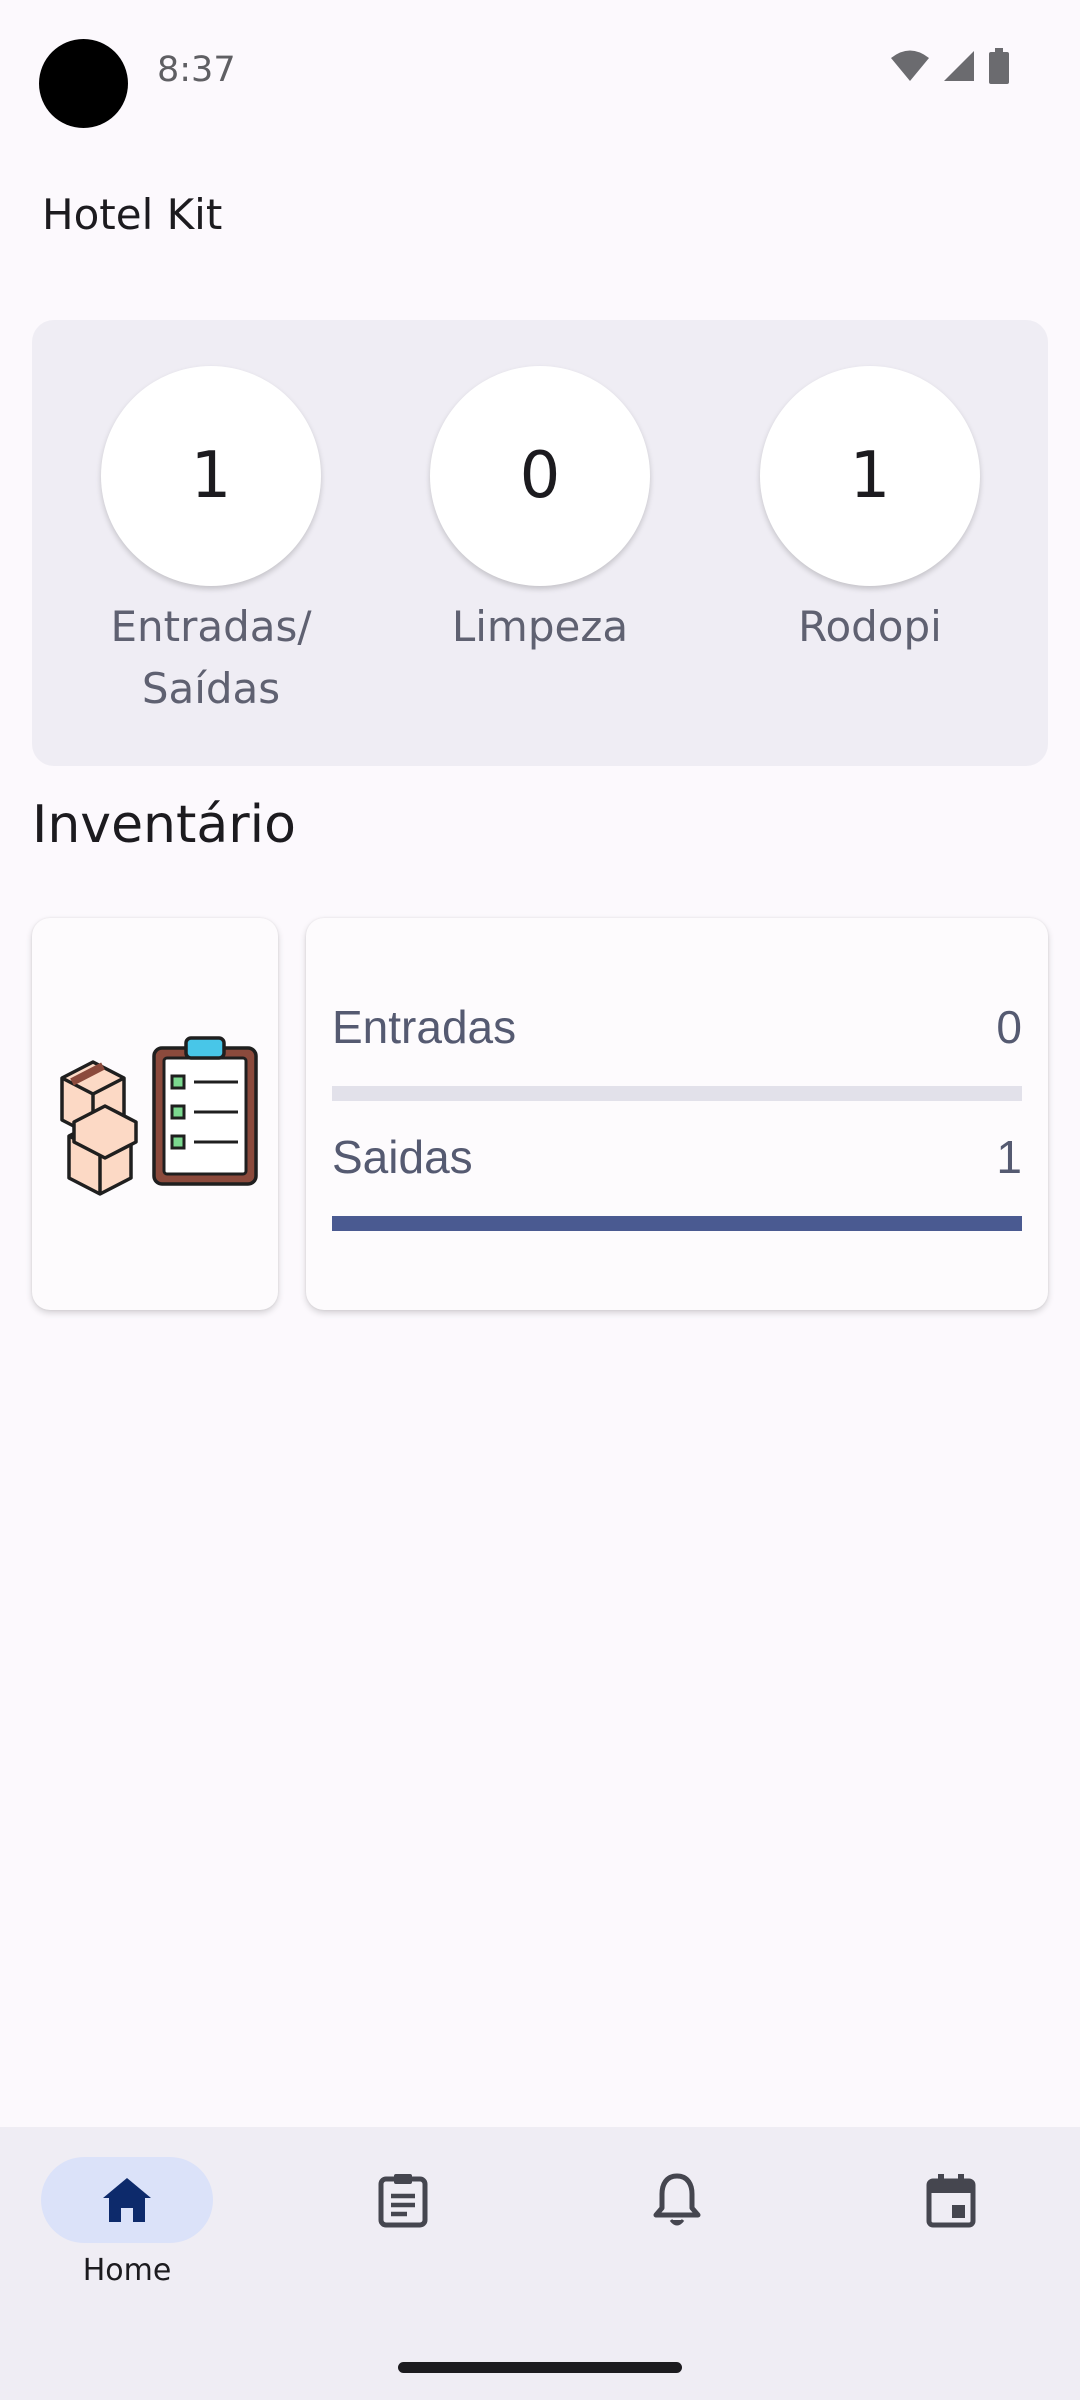 This screenshot has width=1080, height=2400. I want to click on nav-item-notifications, so click(677, 2200).